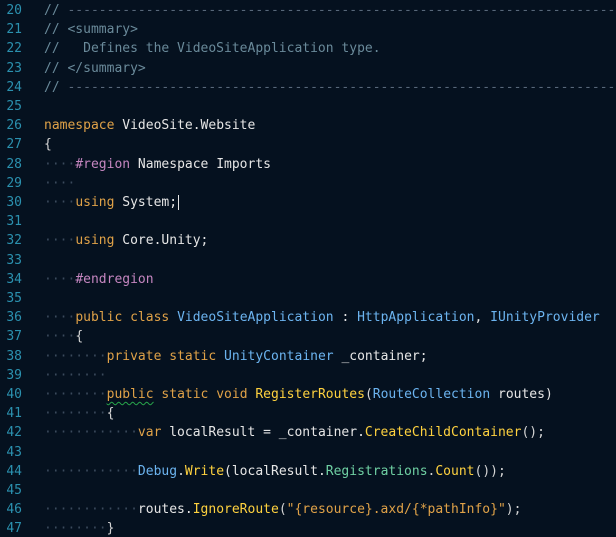 The height and width of the screenshot is (537, 616). I want to click on line-number: 38, so click(14, 356).